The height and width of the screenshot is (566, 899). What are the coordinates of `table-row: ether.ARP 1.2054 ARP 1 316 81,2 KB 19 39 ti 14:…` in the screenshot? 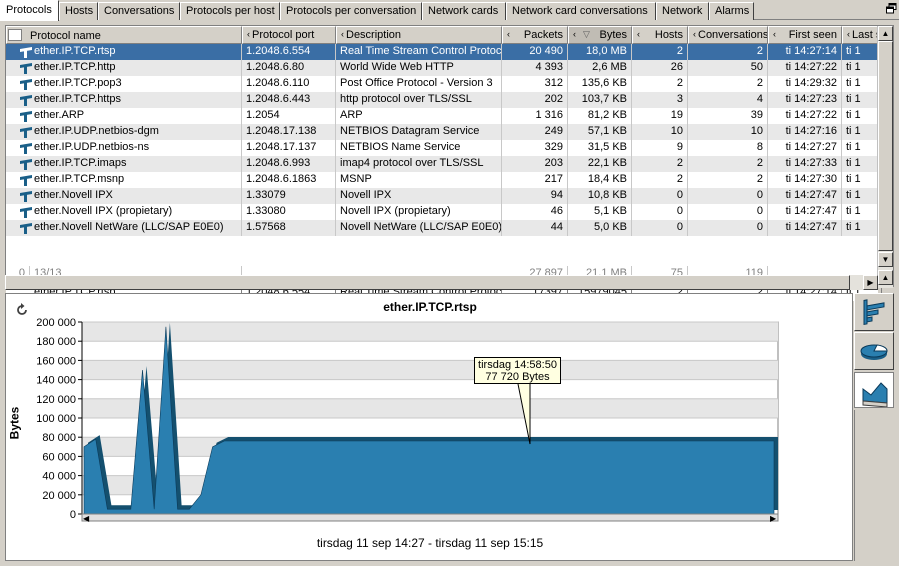 It's located at (442, 116).